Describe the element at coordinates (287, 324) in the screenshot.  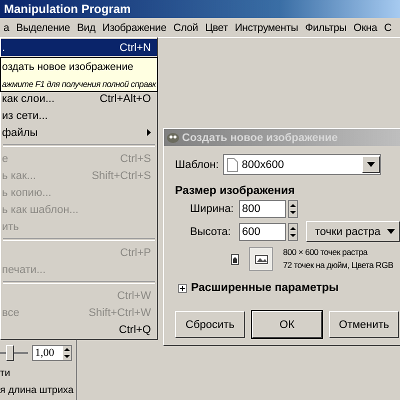
I see `dialog-button: ОК` at that location.